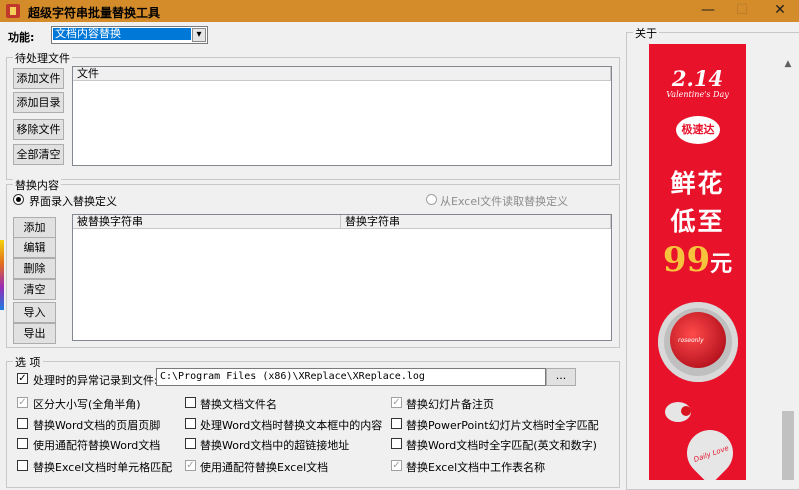 The height and width of the screenshot is (490, 799). I want to click on replacement-string-column-header: 替换字符串, so click(476, 222).